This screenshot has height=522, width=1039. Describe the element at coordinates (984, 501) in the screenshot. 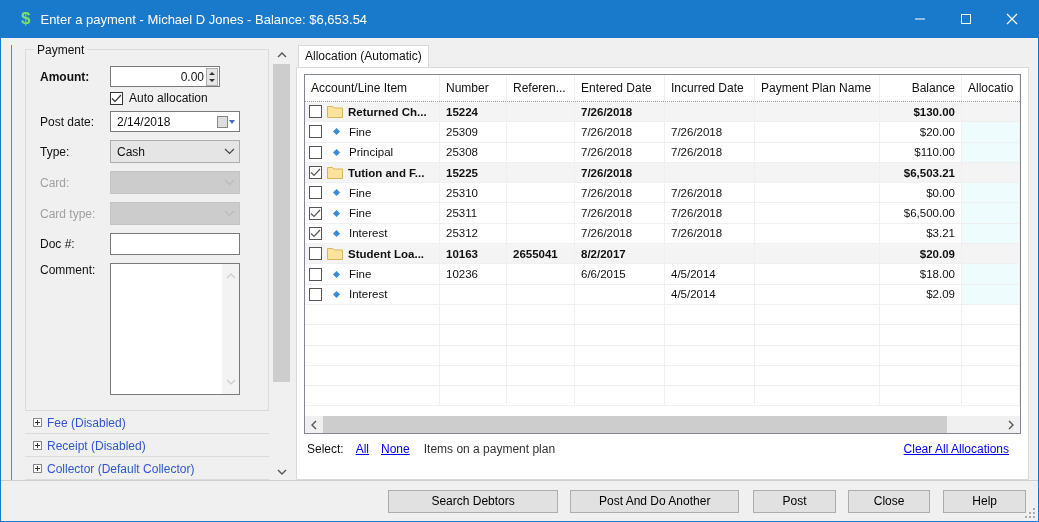

I see `dialog-button: Help` at that location.